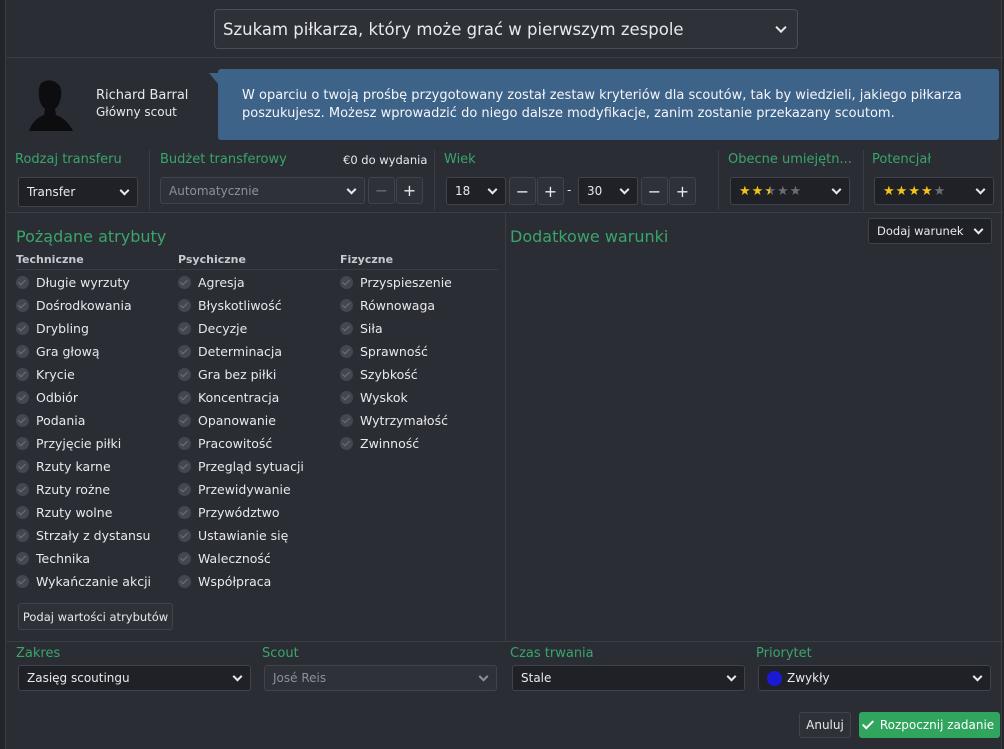 Image resolution: width=1004 pixels, height=749 pixels. What do you see at coordinates (384, 351) in the screenshot?
I see `attribute-item: Sprawność` at bounding box center [384, 351].